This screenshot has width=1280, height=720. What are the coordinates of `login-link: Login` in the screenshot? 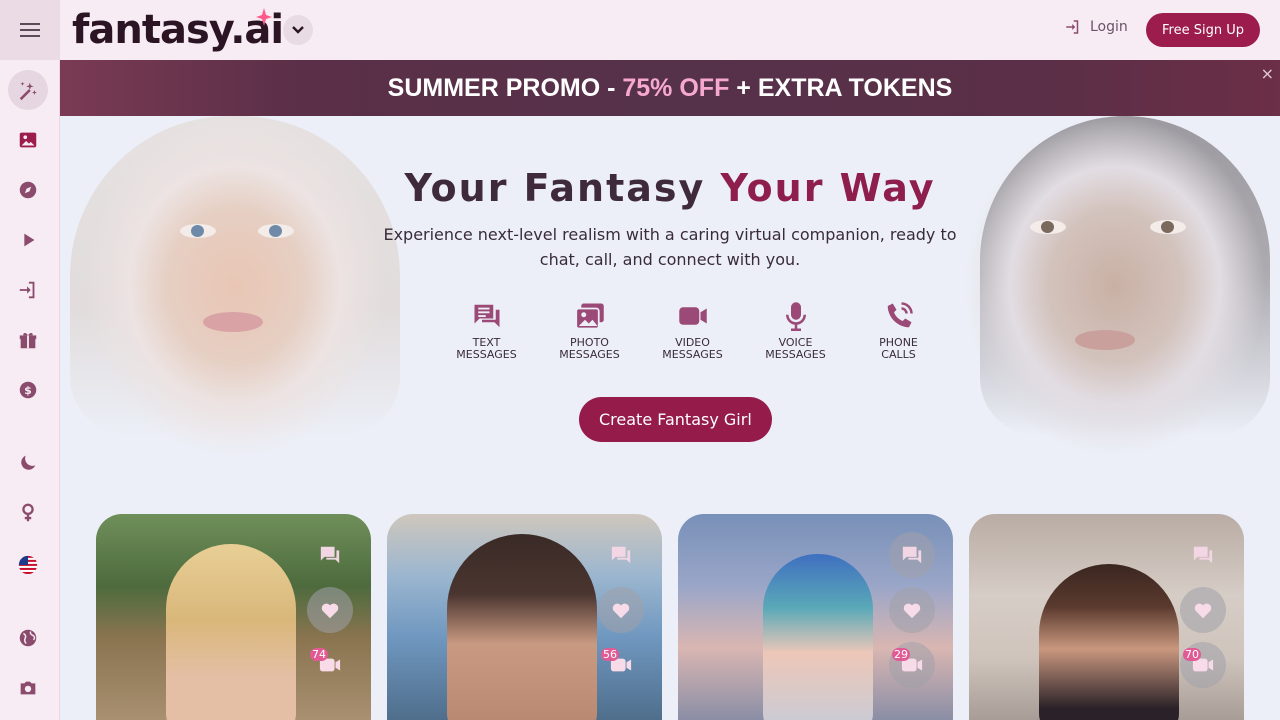 It's located at (1096, 27).